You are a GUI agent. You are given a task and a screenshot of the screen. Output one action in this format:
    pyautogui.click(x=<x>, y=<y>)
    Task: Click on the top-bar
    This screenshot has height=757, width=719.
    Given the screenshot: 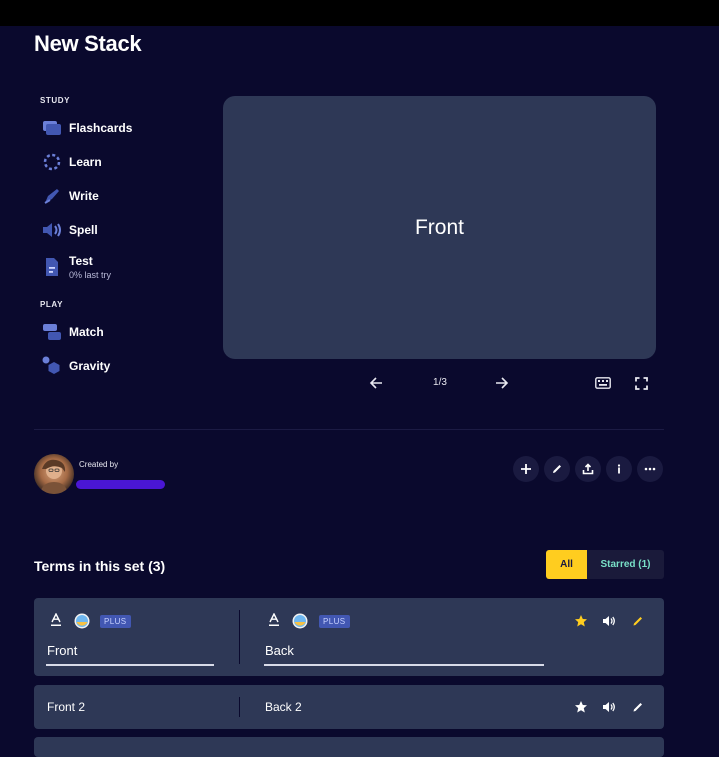 What is the action you would take?
    pyautogui.click(x=359, y=13)
    